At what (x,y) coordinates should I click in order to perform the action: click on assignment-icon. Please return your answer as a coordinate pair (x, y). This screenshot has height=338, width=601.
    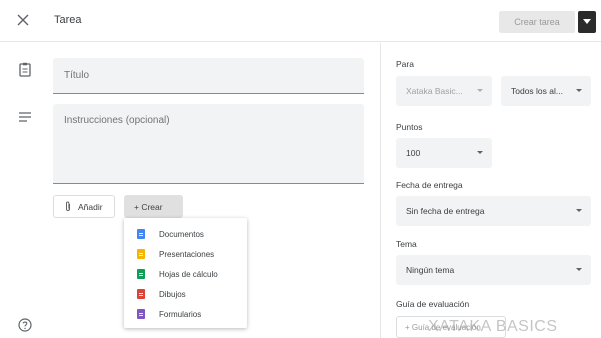
    Looking at the image, I should click on (25, 72).